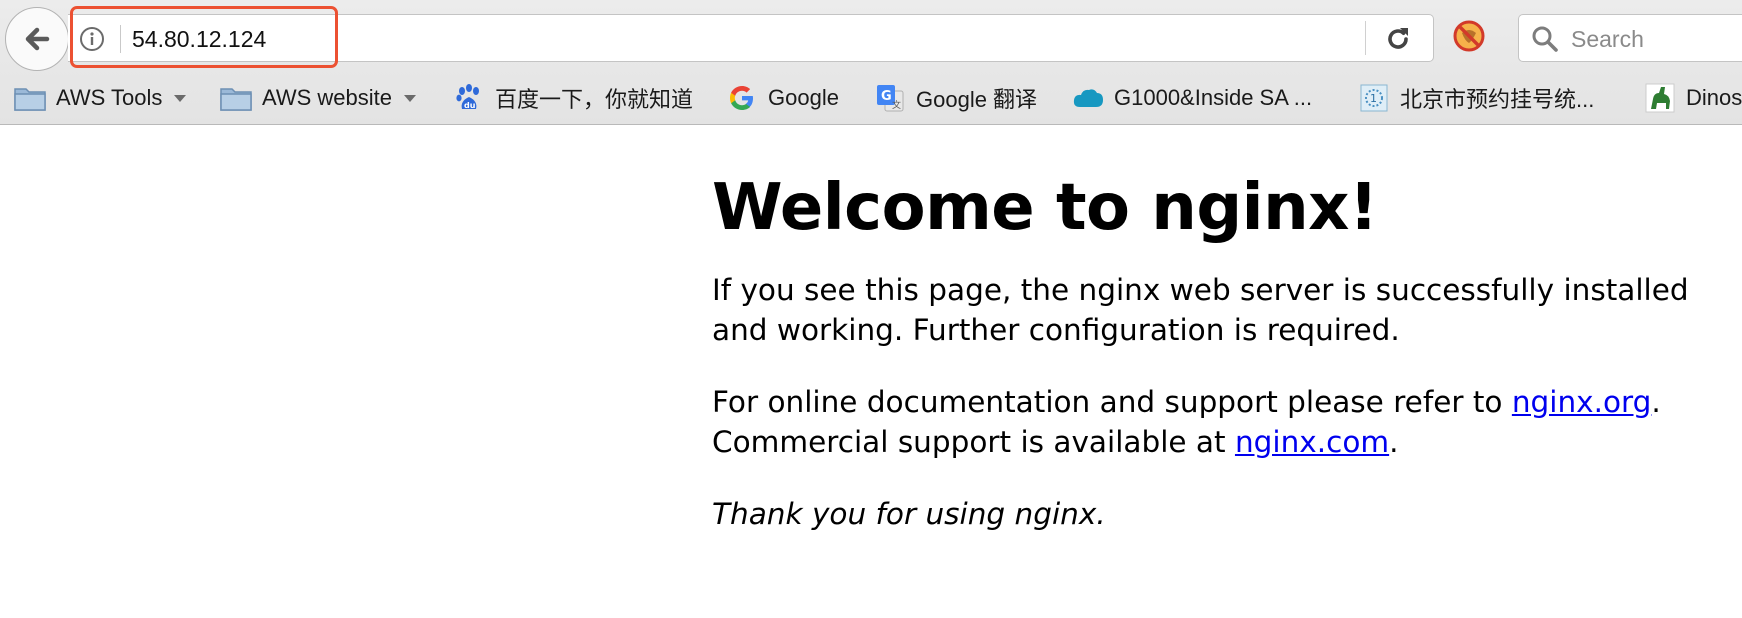 This screenshot has height=618, width=1742. I want to click on url-text: 54.80.12.124, so click(199, 39).